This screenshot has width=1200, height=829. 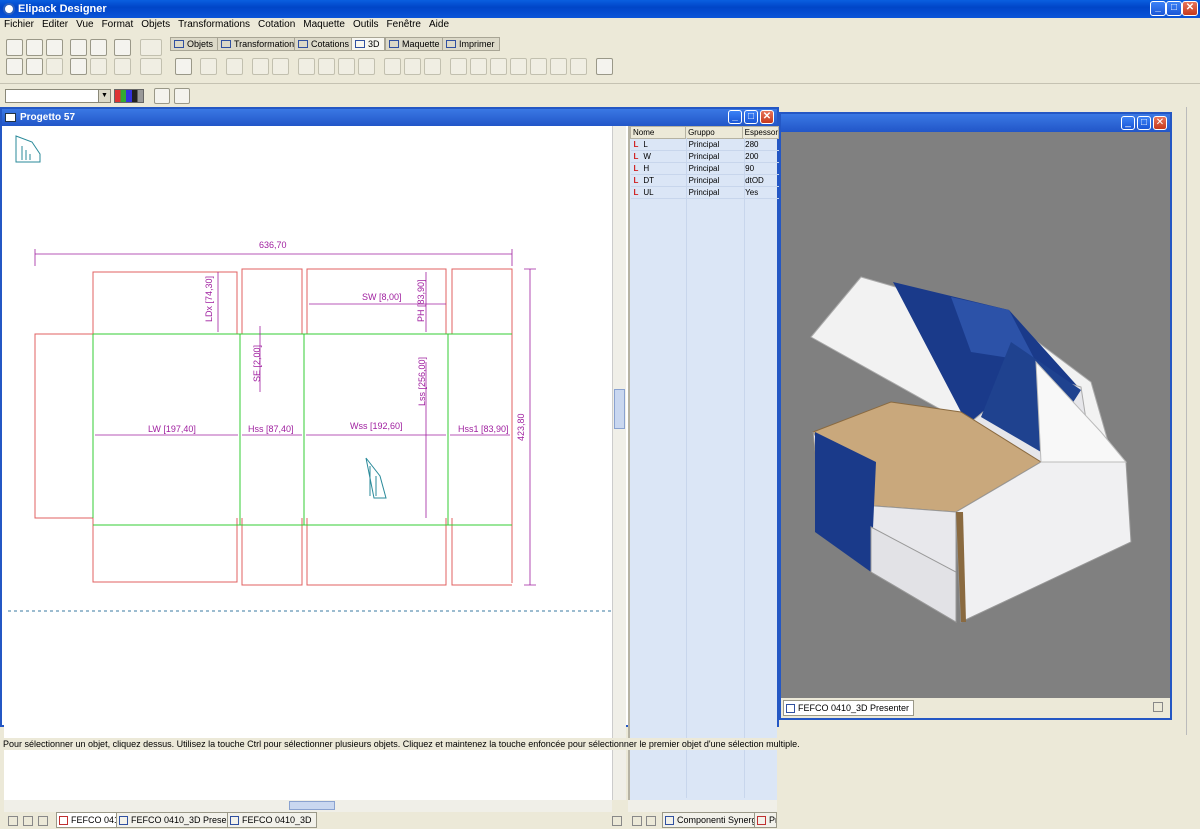 I want to click on menu-cotation: Cotation, so click(x=276, y=25).